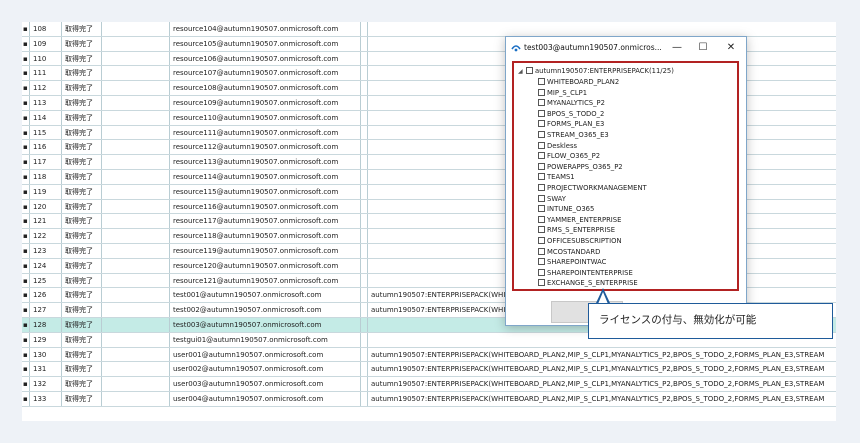 The image size is (860, 443). Describe the element at coordinates (265, 43) in the screenshot. I see `email-cell: resource105@autumn190507.onmicrosoft.com` at that location.